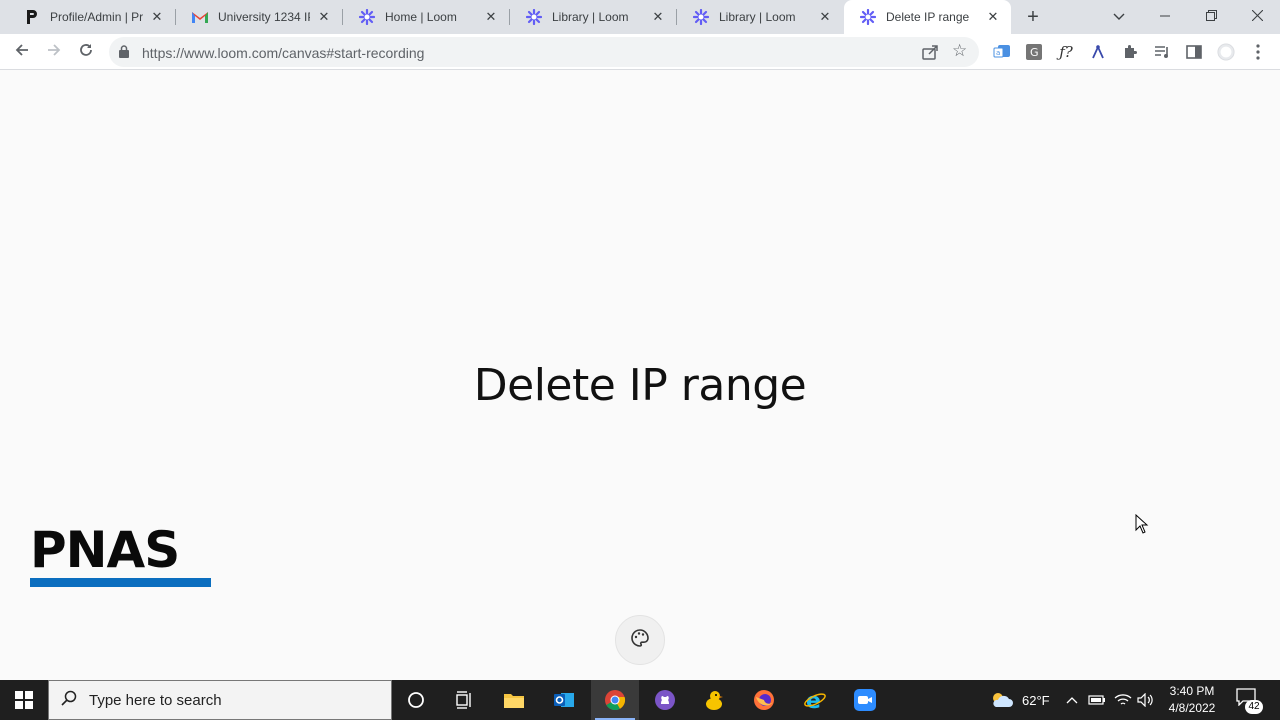 This screenshot has height=720, width=1280. I want to click on file-explorer-icon, so click(514, 700).